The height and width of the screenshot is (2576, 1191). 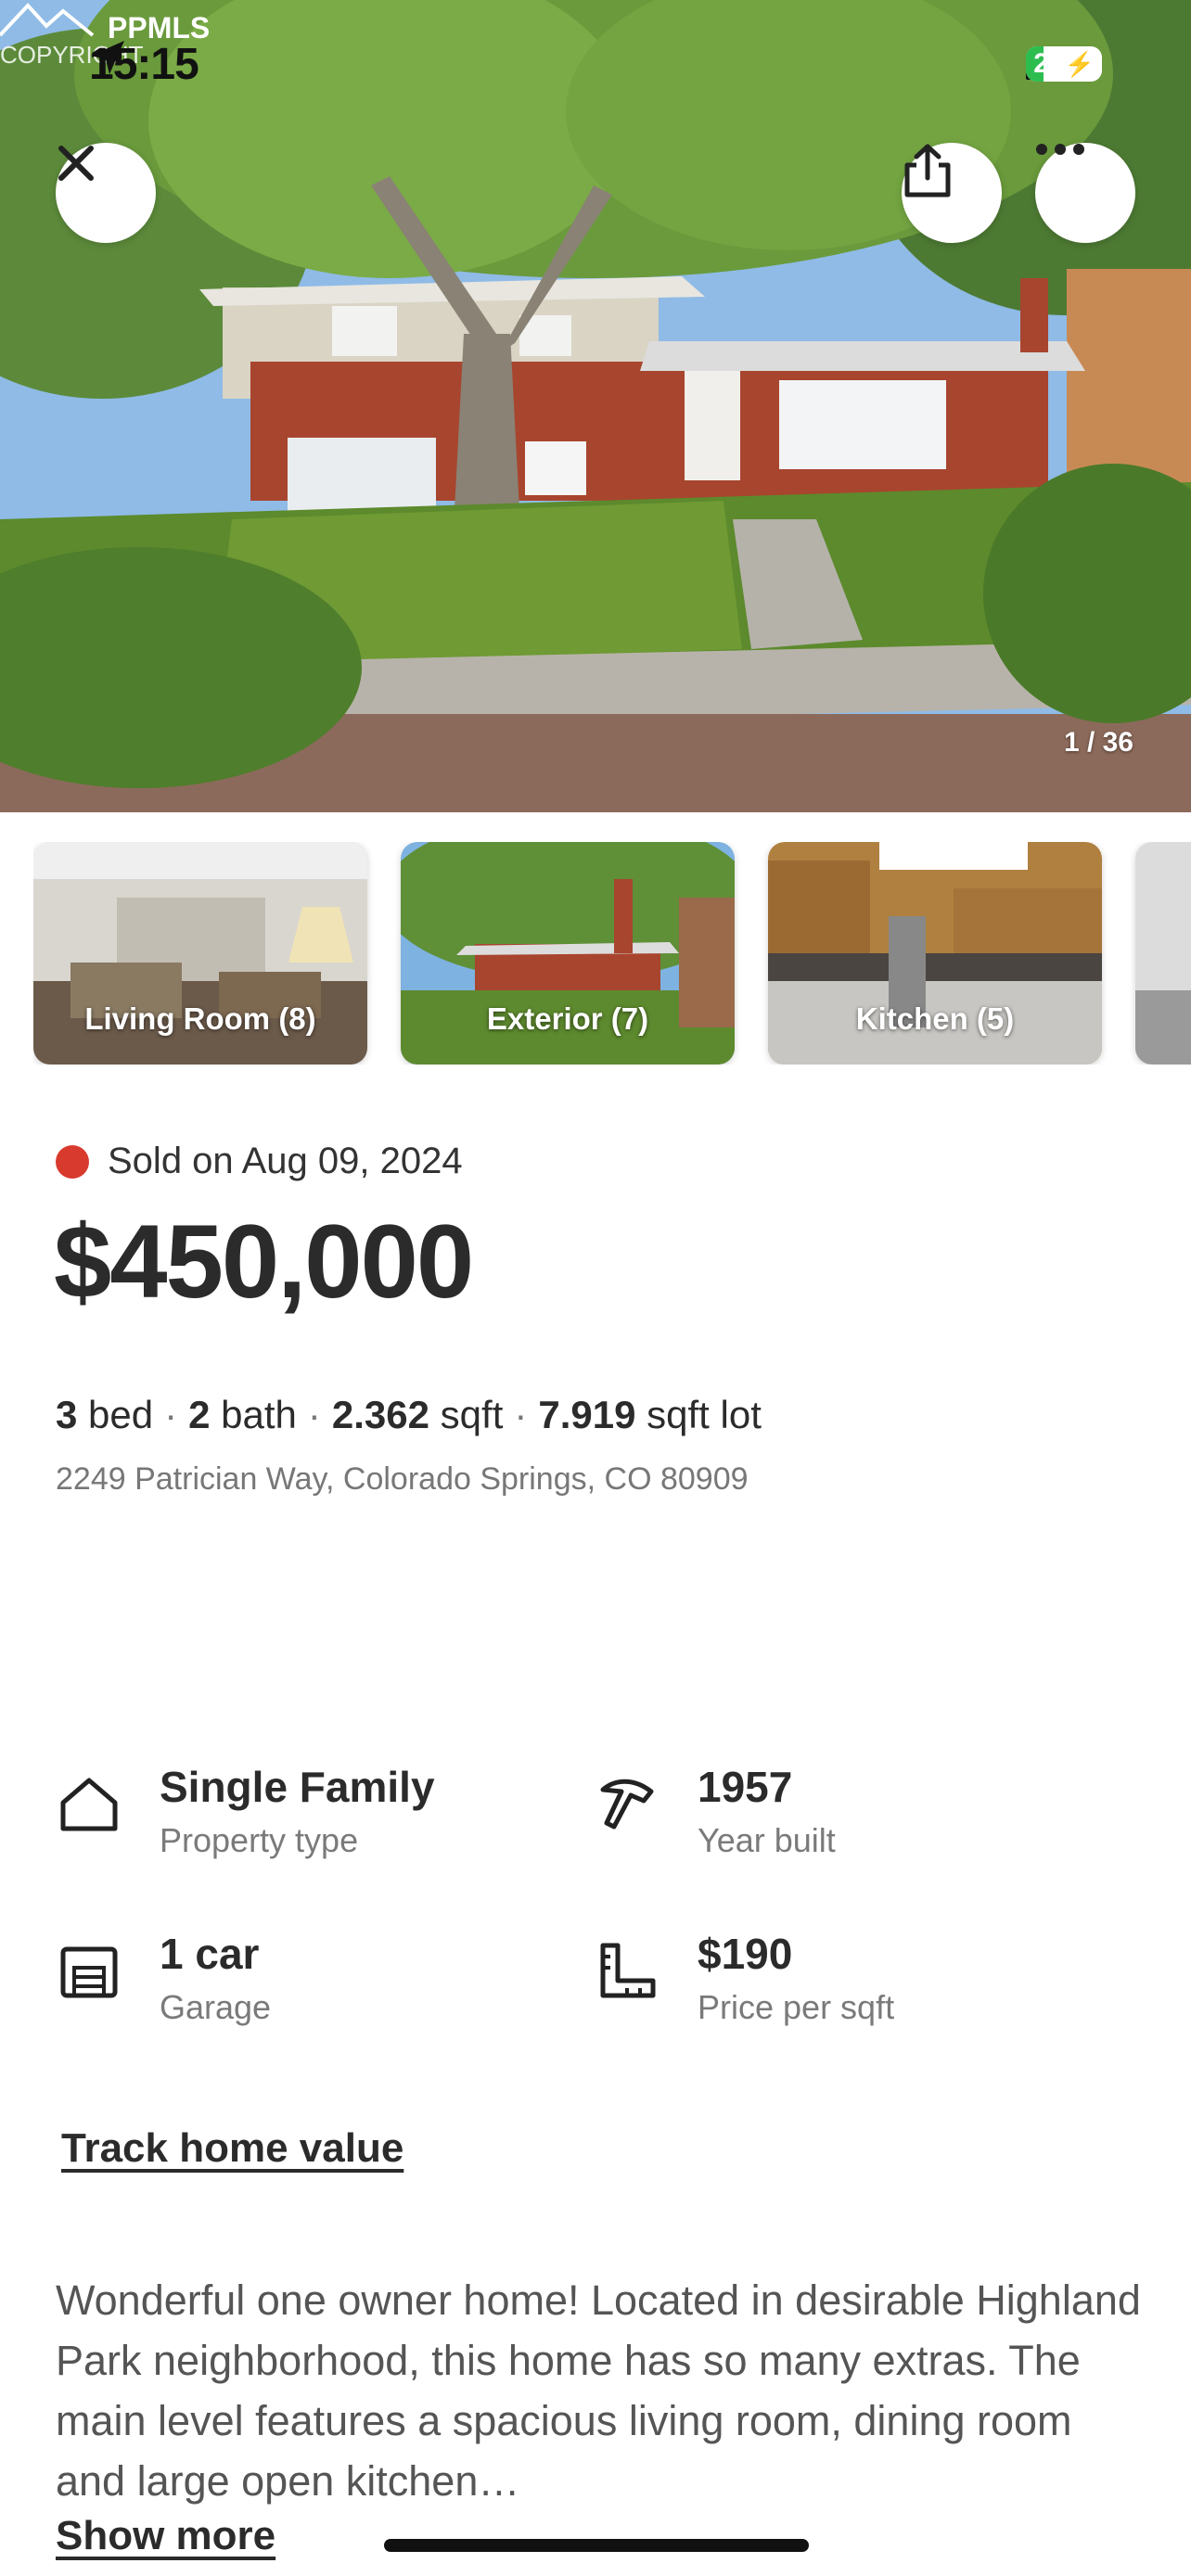 I want to click on house-icon, so click(x=89, y=1805).